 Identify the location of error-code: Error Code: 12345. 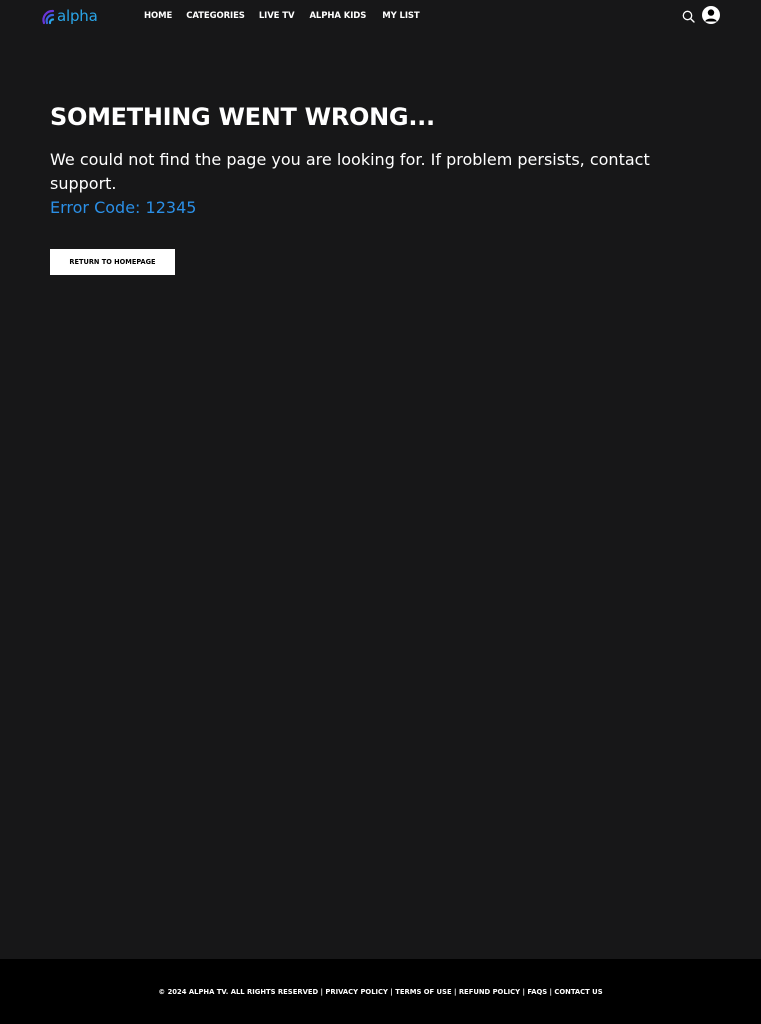
(123, 207).